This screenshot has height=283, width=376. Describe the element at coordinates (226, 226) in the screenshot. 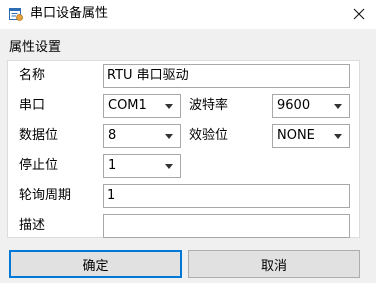

I see `desc-input` at that location.